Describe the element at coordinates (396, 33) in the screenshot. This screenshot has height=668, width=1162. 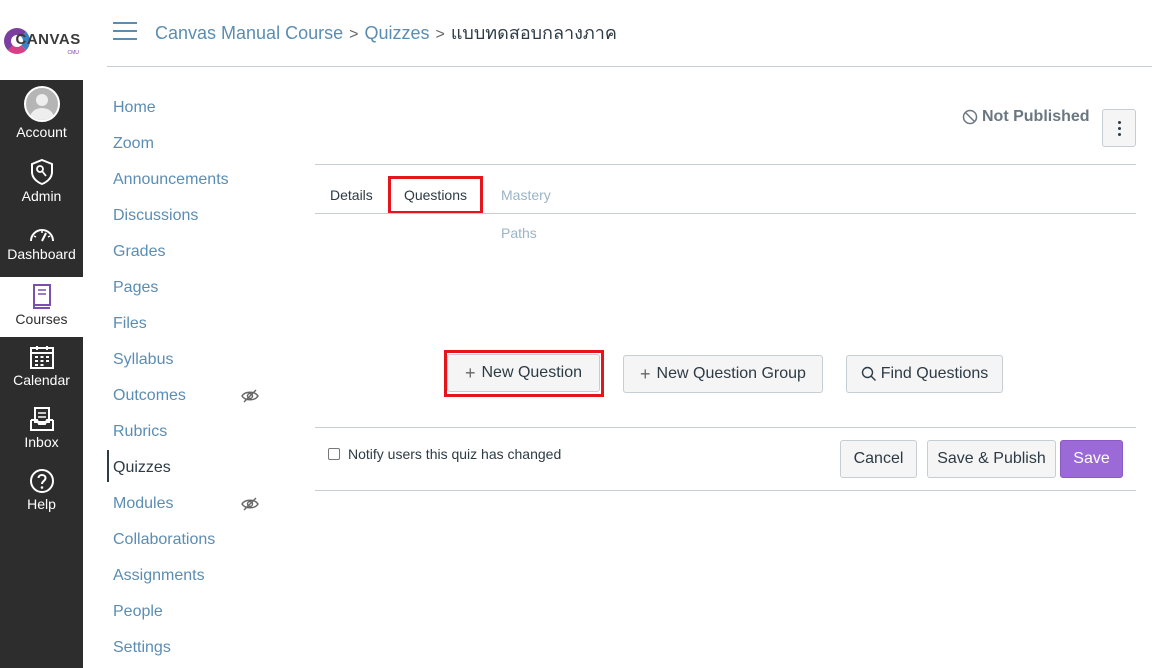
I see `breadcrumb-quizzes-link: Quizzes` at that location.